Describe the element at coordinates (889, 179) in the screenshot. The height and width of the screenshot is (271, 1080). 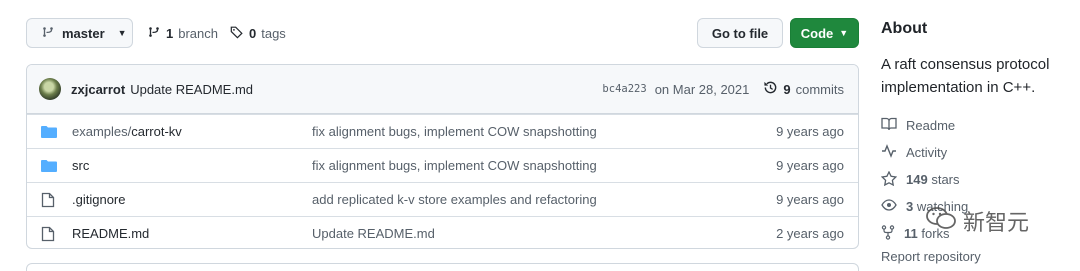
I see `star-icon` at that location.